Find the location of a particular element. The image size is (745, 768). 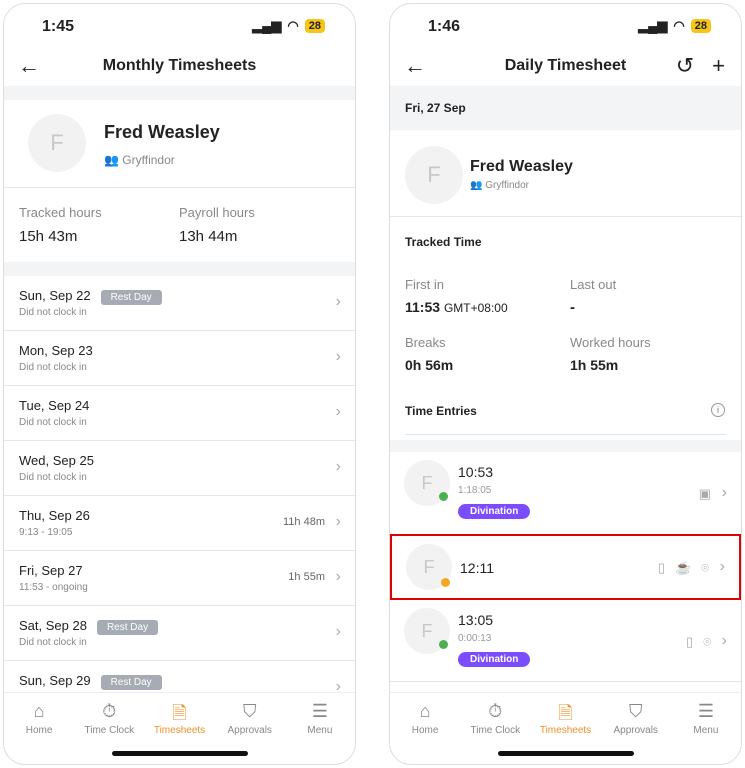

date-label: Fri, 27 Sep is located at coordinates (435, 108).